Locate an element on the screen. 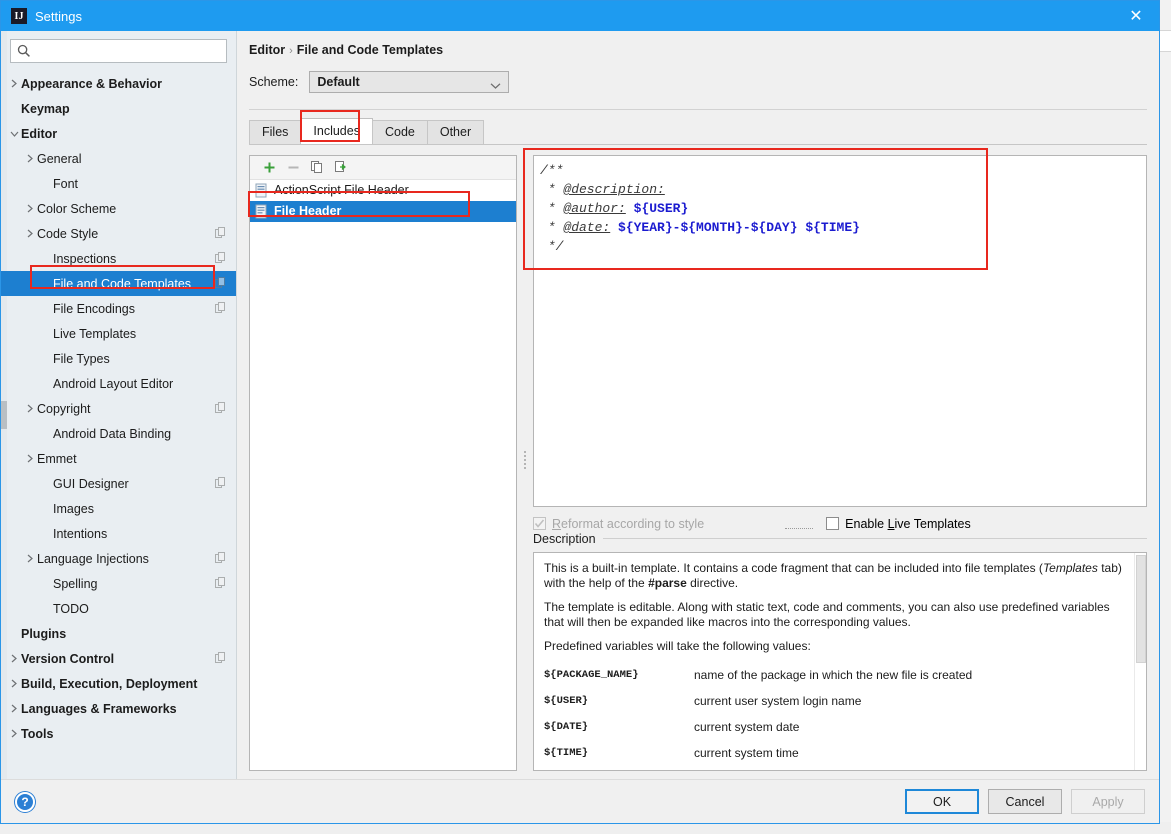 Image resolution: width=1171 pixels, height=834 pixels. sidebar-item-label: Language Injections is located at coordinates (93, 558).